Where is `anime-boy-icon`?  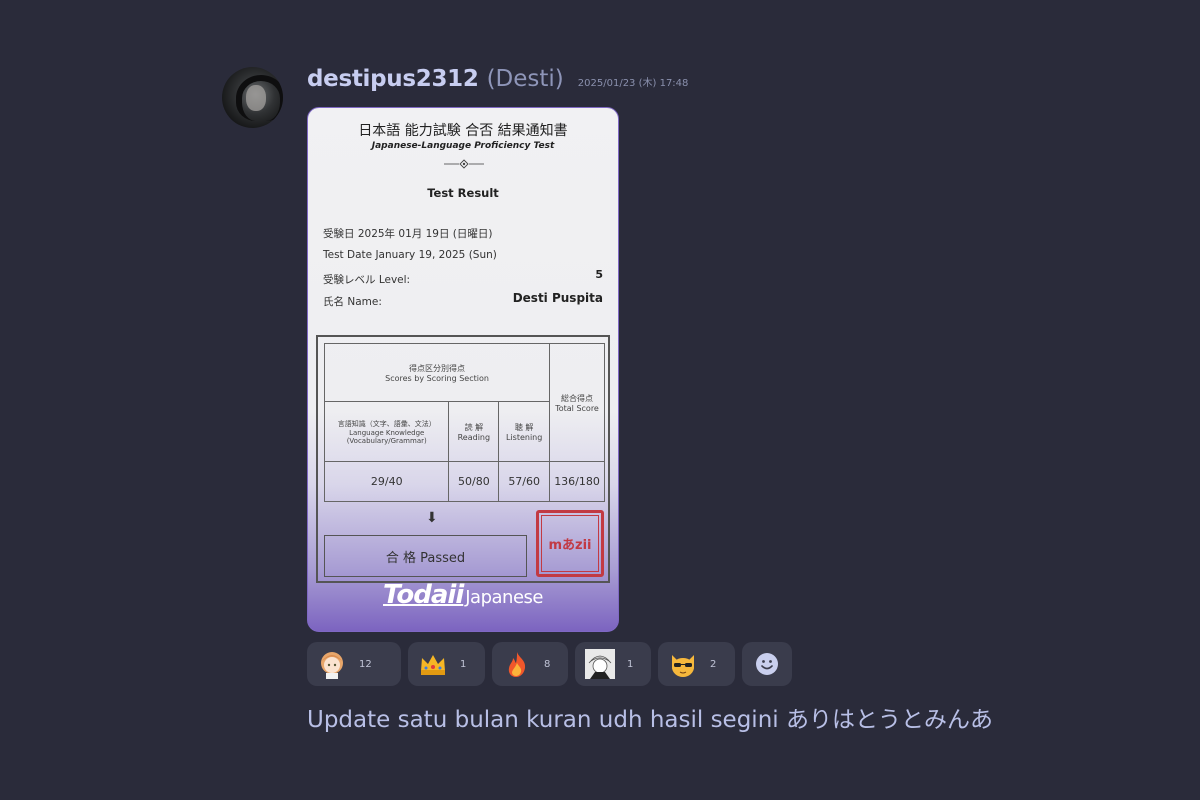
anime-boy-icon is located at coordinates (600, 664).